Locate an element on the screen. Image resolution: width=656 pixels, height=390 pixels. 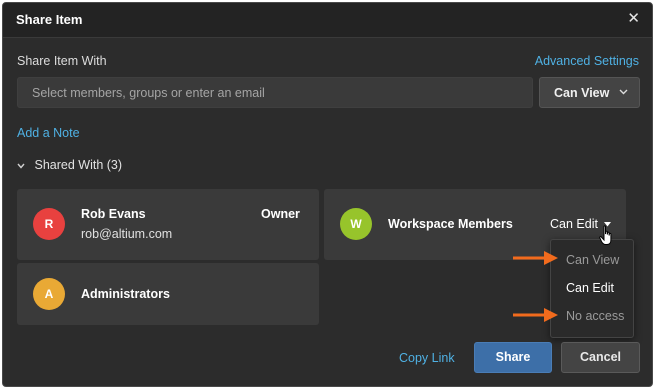
member-name: Rob Evans is located at coordinates (113, 214).